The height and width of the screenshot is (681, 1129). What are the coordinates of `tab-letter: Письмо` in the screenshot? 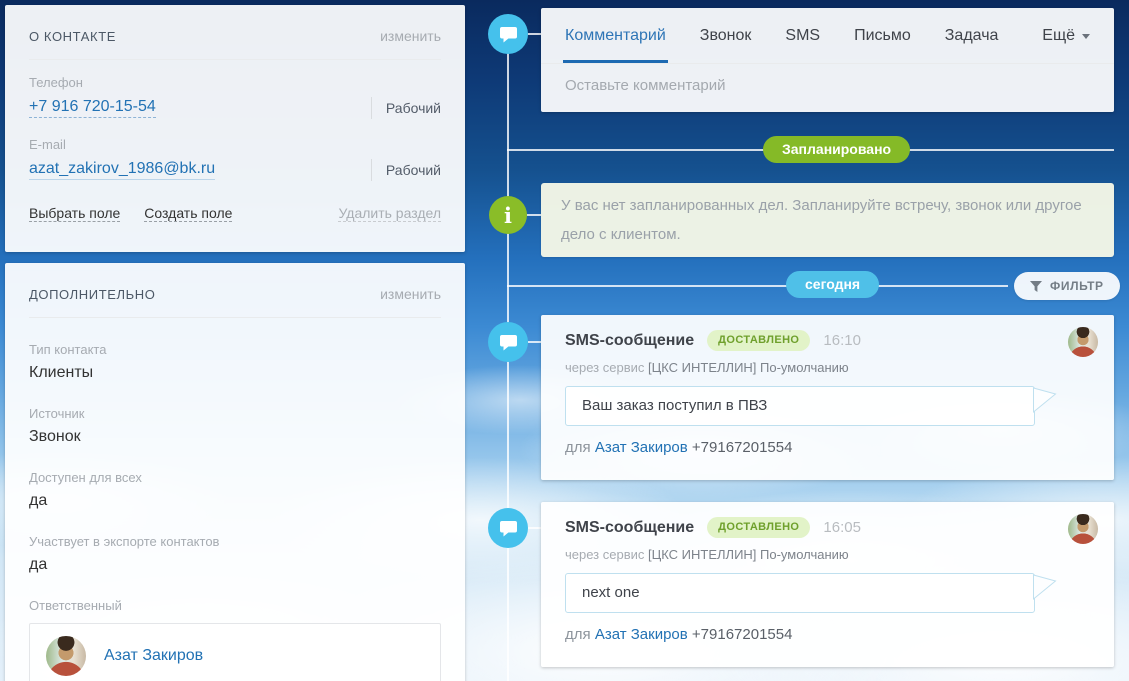 It's located at (882, 35).